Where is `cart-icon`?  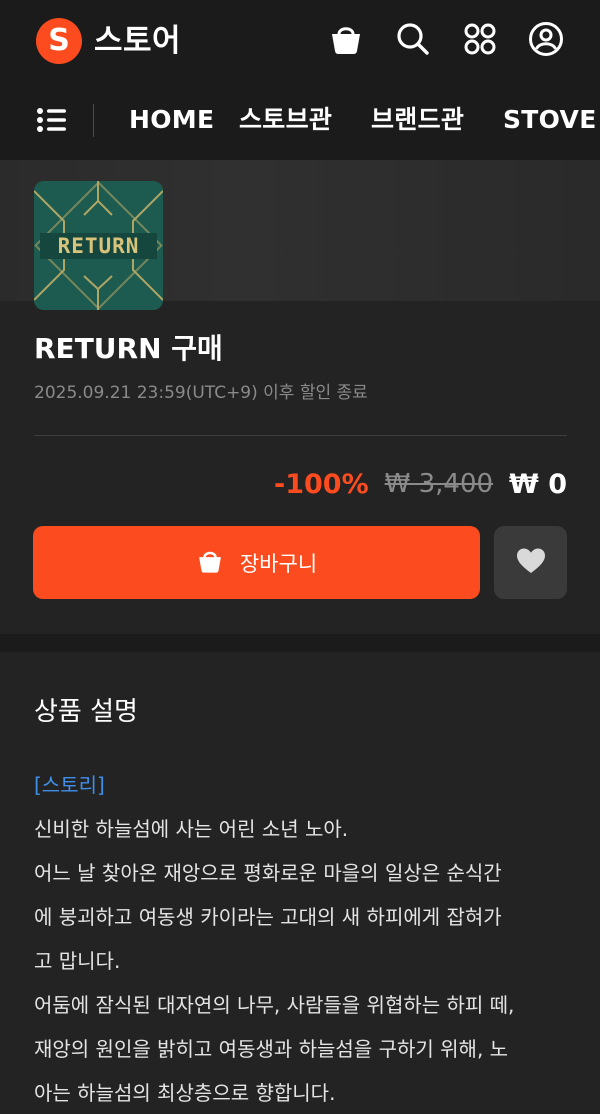 cart-icon is located at coordinates (346, 39).